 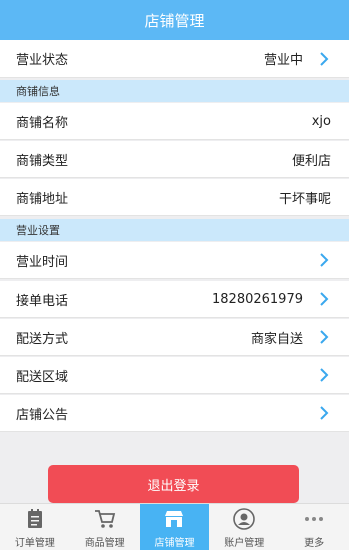 What do you see at coordinates (244, 519) in the screenshot?
I see `account-icon` at bounding box center [244, 519].